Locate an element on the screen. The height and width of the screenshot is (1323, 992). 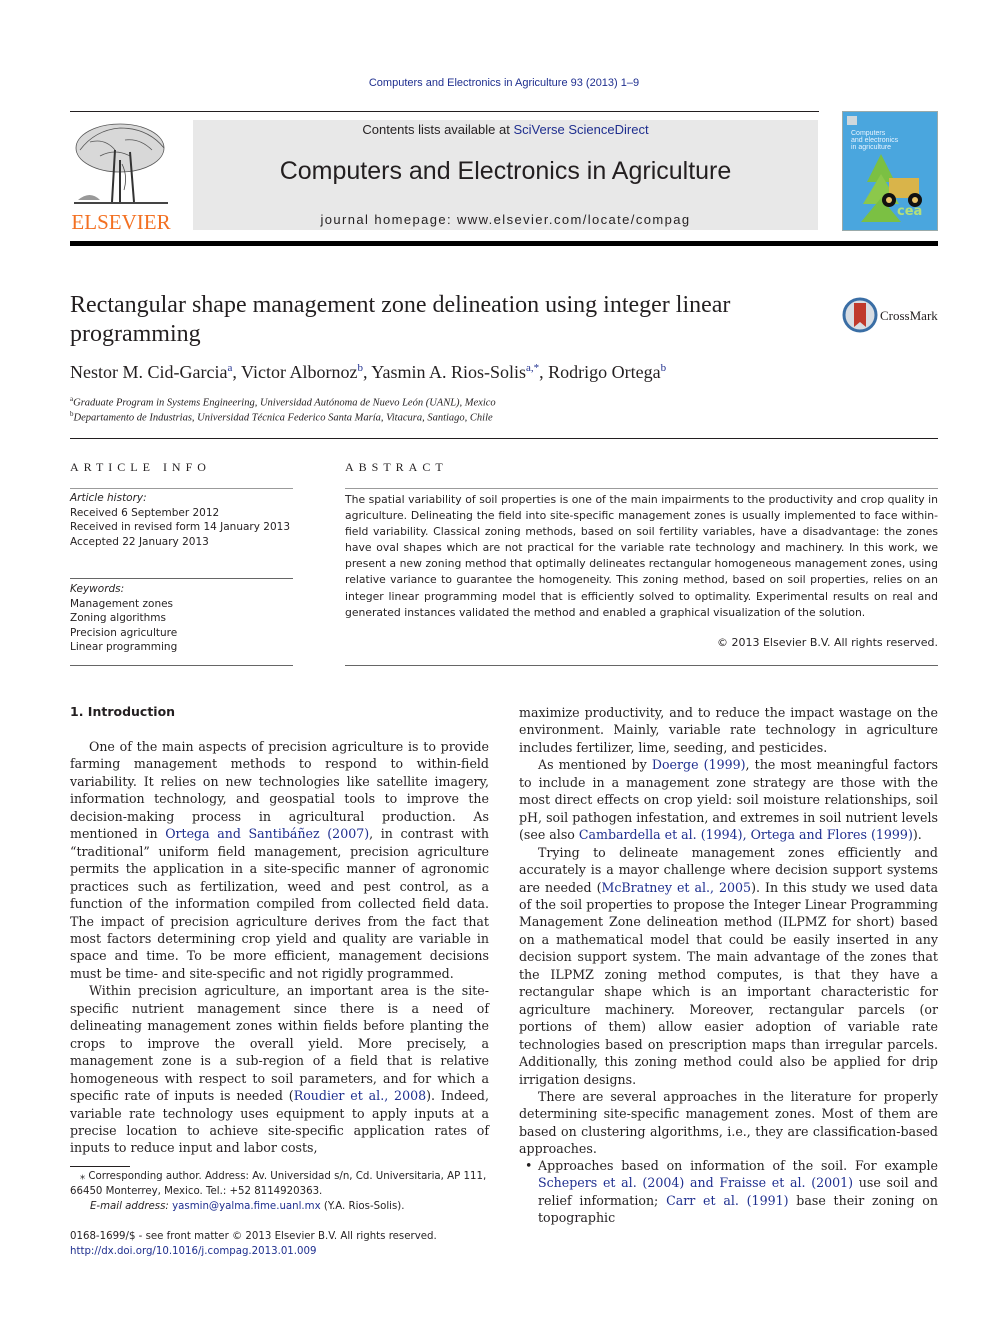
footnote-rule is located at coordinates (100, 1166).